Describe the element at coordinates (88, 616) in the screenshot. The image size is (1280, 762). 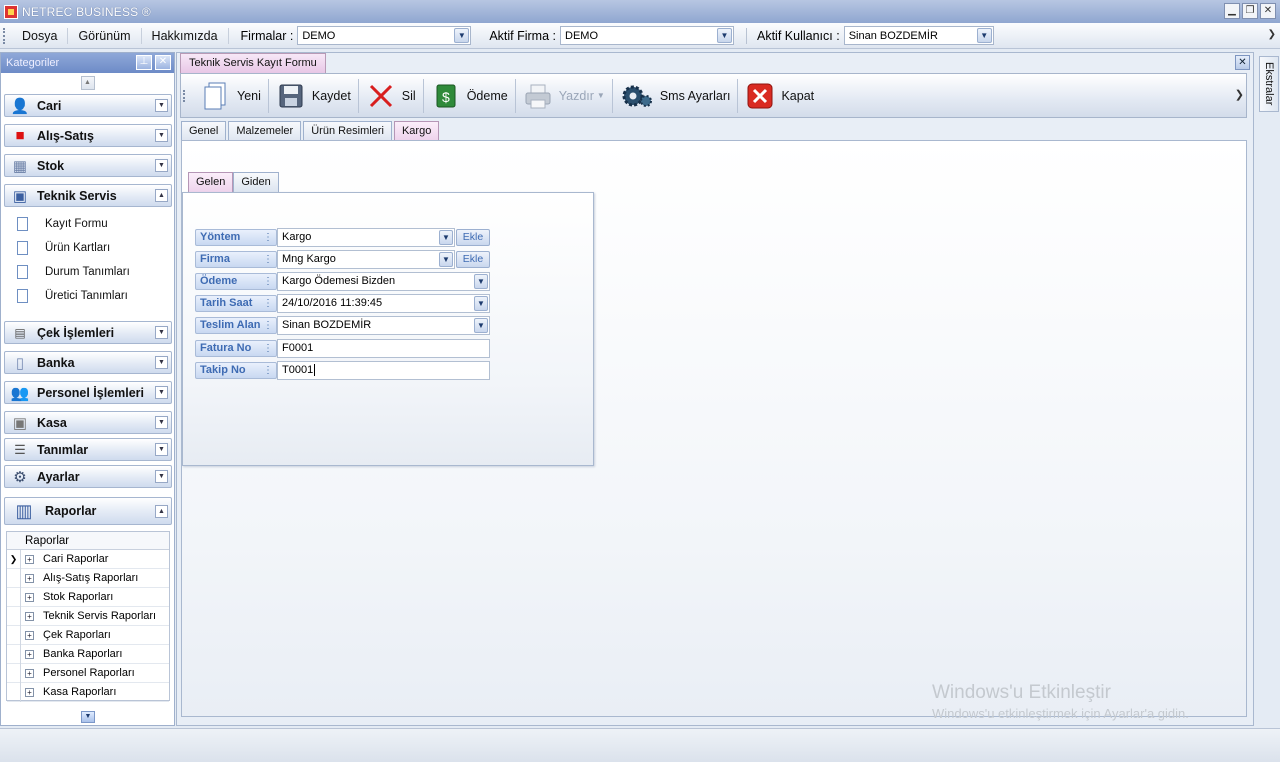
I see `tree-row: + Teknik Servis Raporları` at that location.